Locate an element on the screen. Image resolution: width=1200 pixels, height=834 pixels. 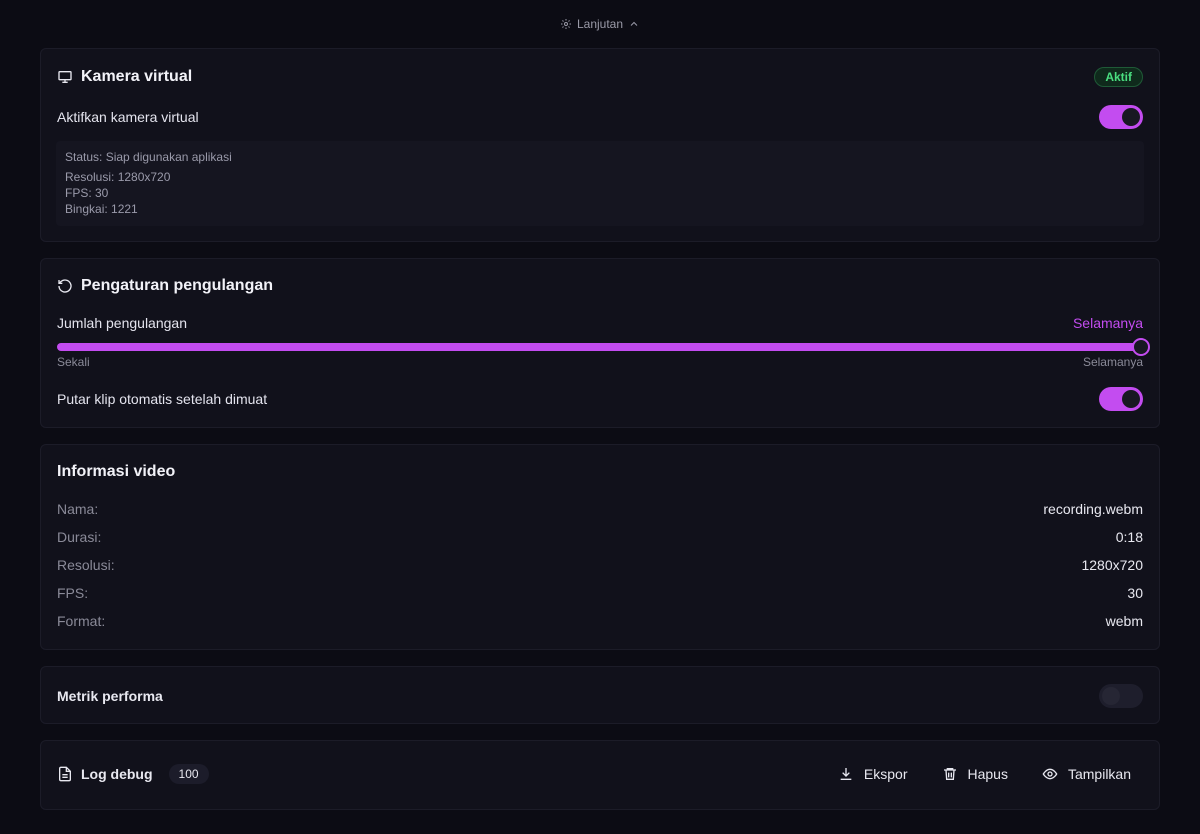
fps-text: FPS: 30 is located at coordinates (87, 193).